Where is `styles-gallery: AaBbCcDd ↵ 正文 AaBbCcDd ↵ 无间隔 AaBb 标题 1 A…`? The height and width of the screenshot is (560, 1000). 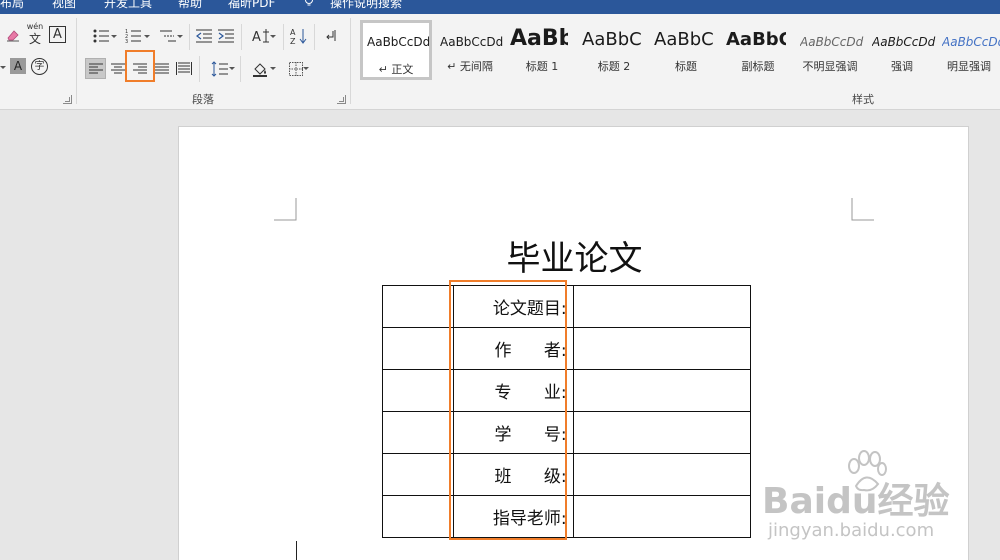 styles-gallery: AaBbCcDd ↵ 正文 AaBbCcDd ↵ 无间隔 AaBb 标题 1 A… is located at coordinates (679, 51).